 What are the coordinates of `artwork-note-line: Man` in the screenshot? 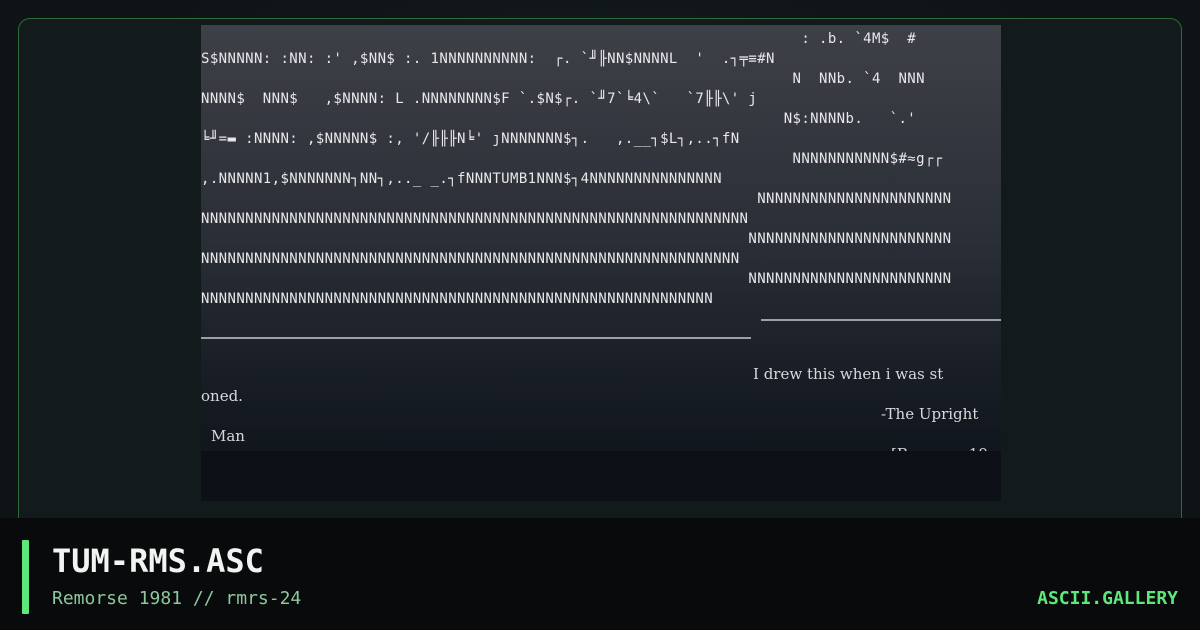 It's located at (228, 436).